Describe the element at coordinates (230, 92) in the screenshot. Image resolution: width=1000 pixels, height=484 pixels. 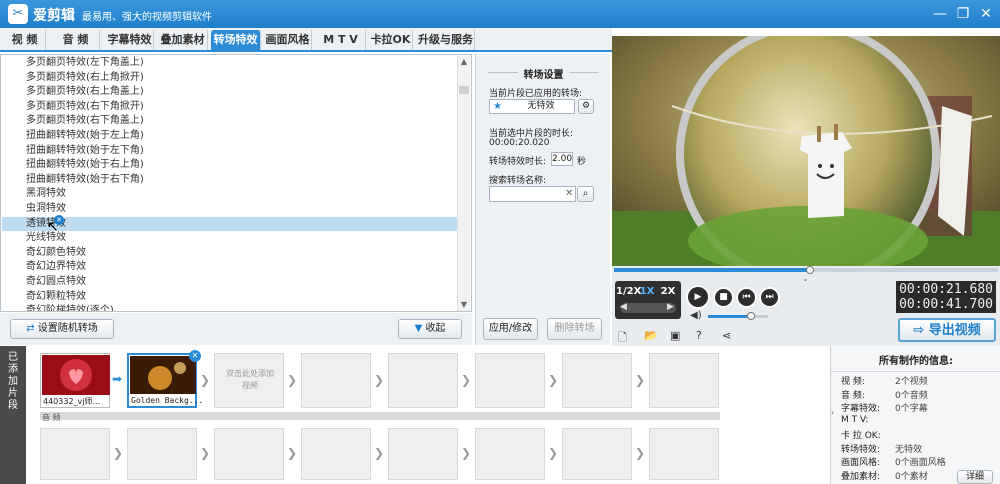
I see `transition-list-item: 多页翻页特效(右上角盖上)` at that location.